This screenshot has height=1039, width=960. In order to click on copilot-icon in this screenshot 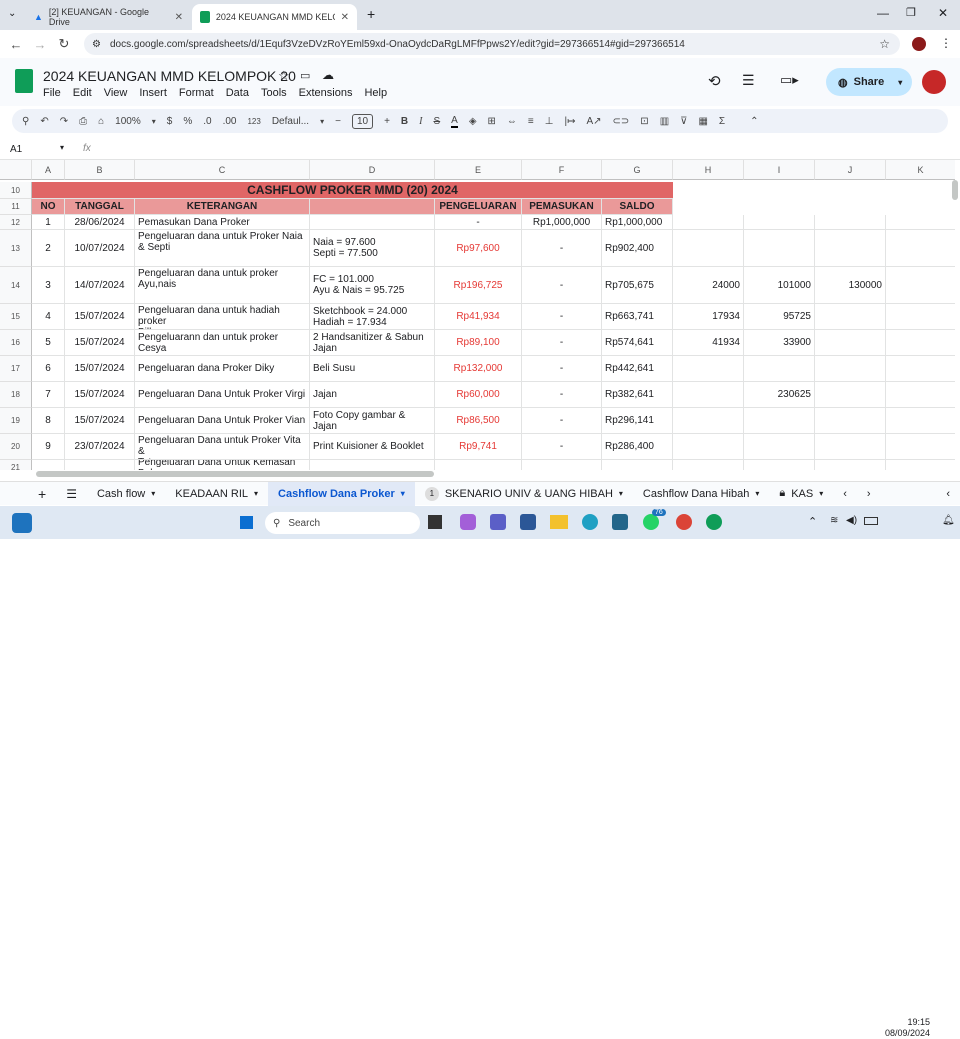, I will do `click(468, 522)`.